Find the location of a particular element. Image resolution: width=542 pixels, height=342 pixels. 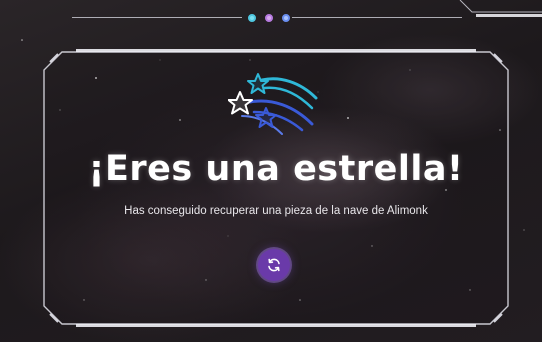

retry-button is located at coordinates (274, 265).